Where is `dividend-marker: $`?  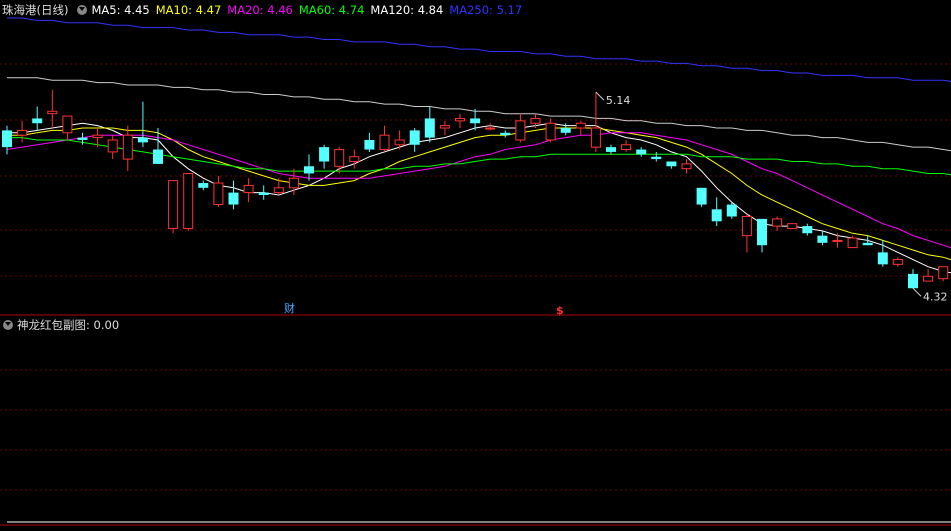
dividend-marker: $ is located at coordinates (560, 310).